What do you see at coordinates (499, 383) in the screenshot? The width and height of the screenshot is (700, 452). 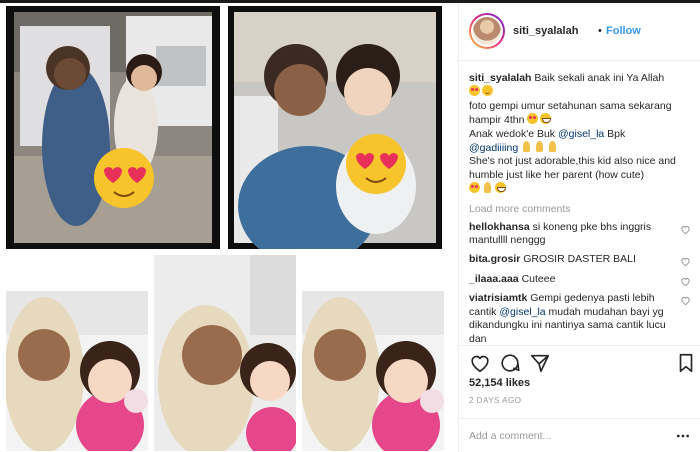 I see `likes-count: 52,154 likes` at bounding box center [499, 383].